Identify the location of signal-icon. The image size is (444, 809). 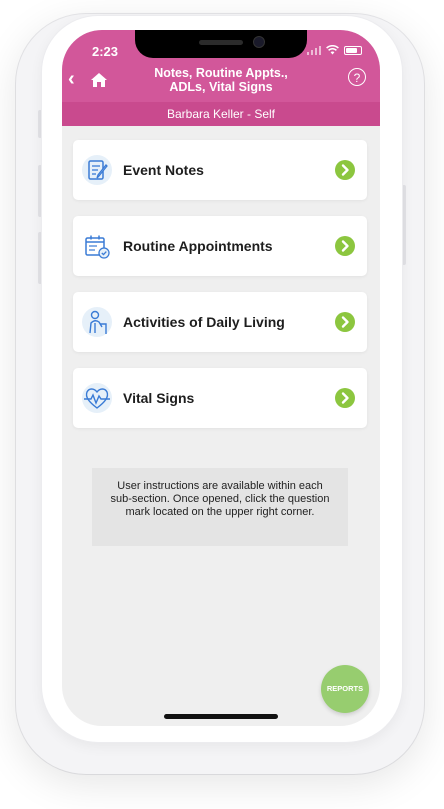
(314, 50).